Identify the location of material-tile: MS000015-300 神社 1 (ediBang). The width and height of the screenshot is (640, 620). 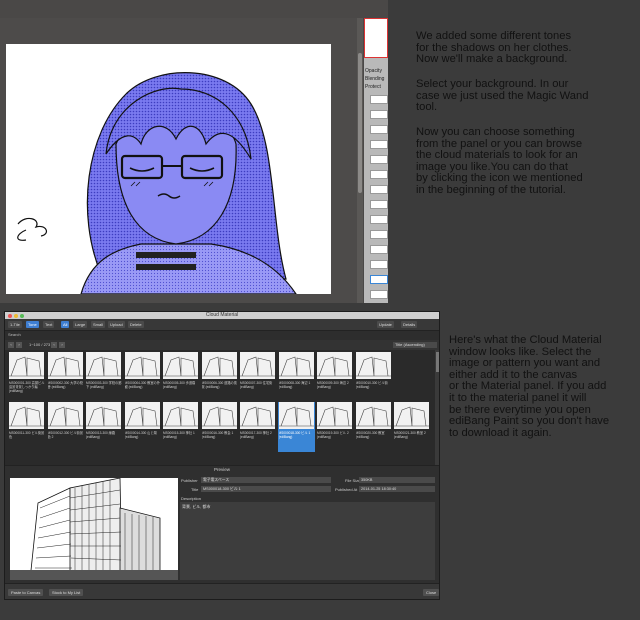
(180, 427).